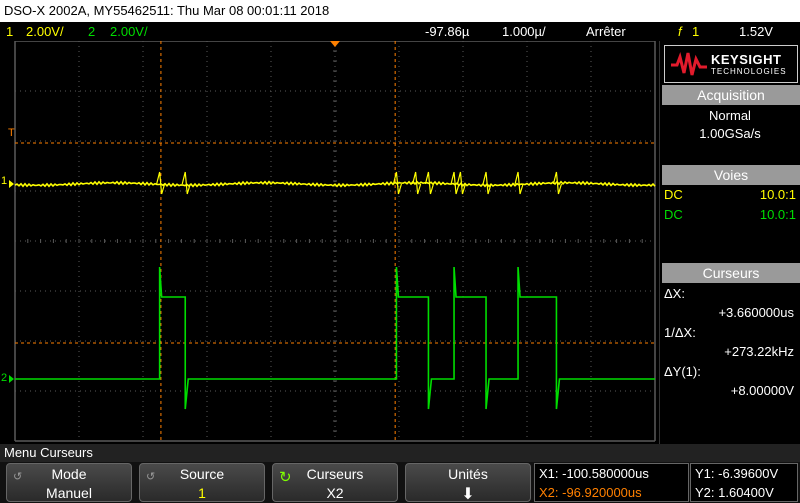  I want to click on ch2-probe: 10.0:1, so click(777, 214).